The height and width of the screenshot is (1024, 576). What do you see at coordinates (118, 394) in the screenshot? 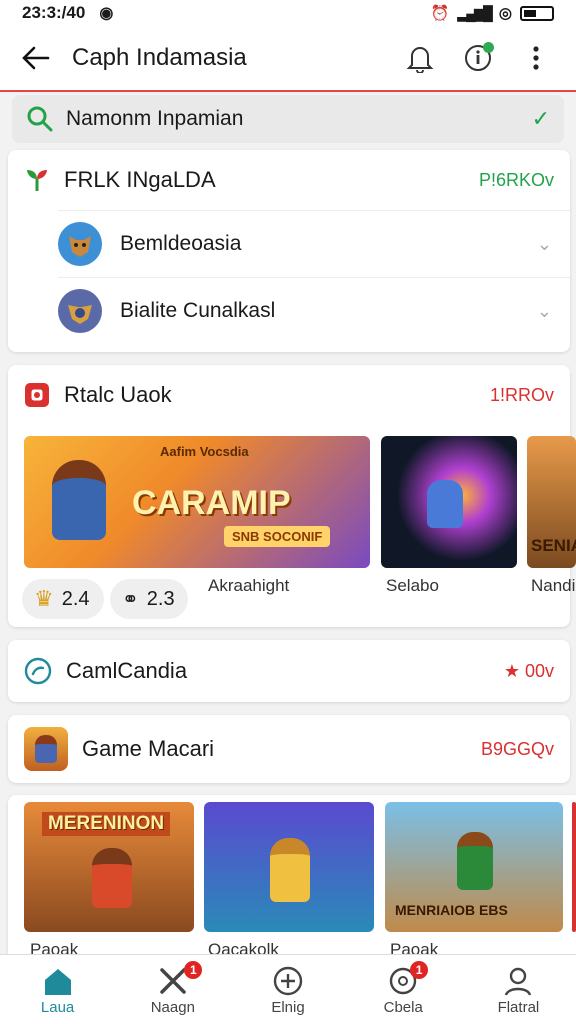
I see `section-title: Rtalc Uaok` at bounding box center [118, 394].